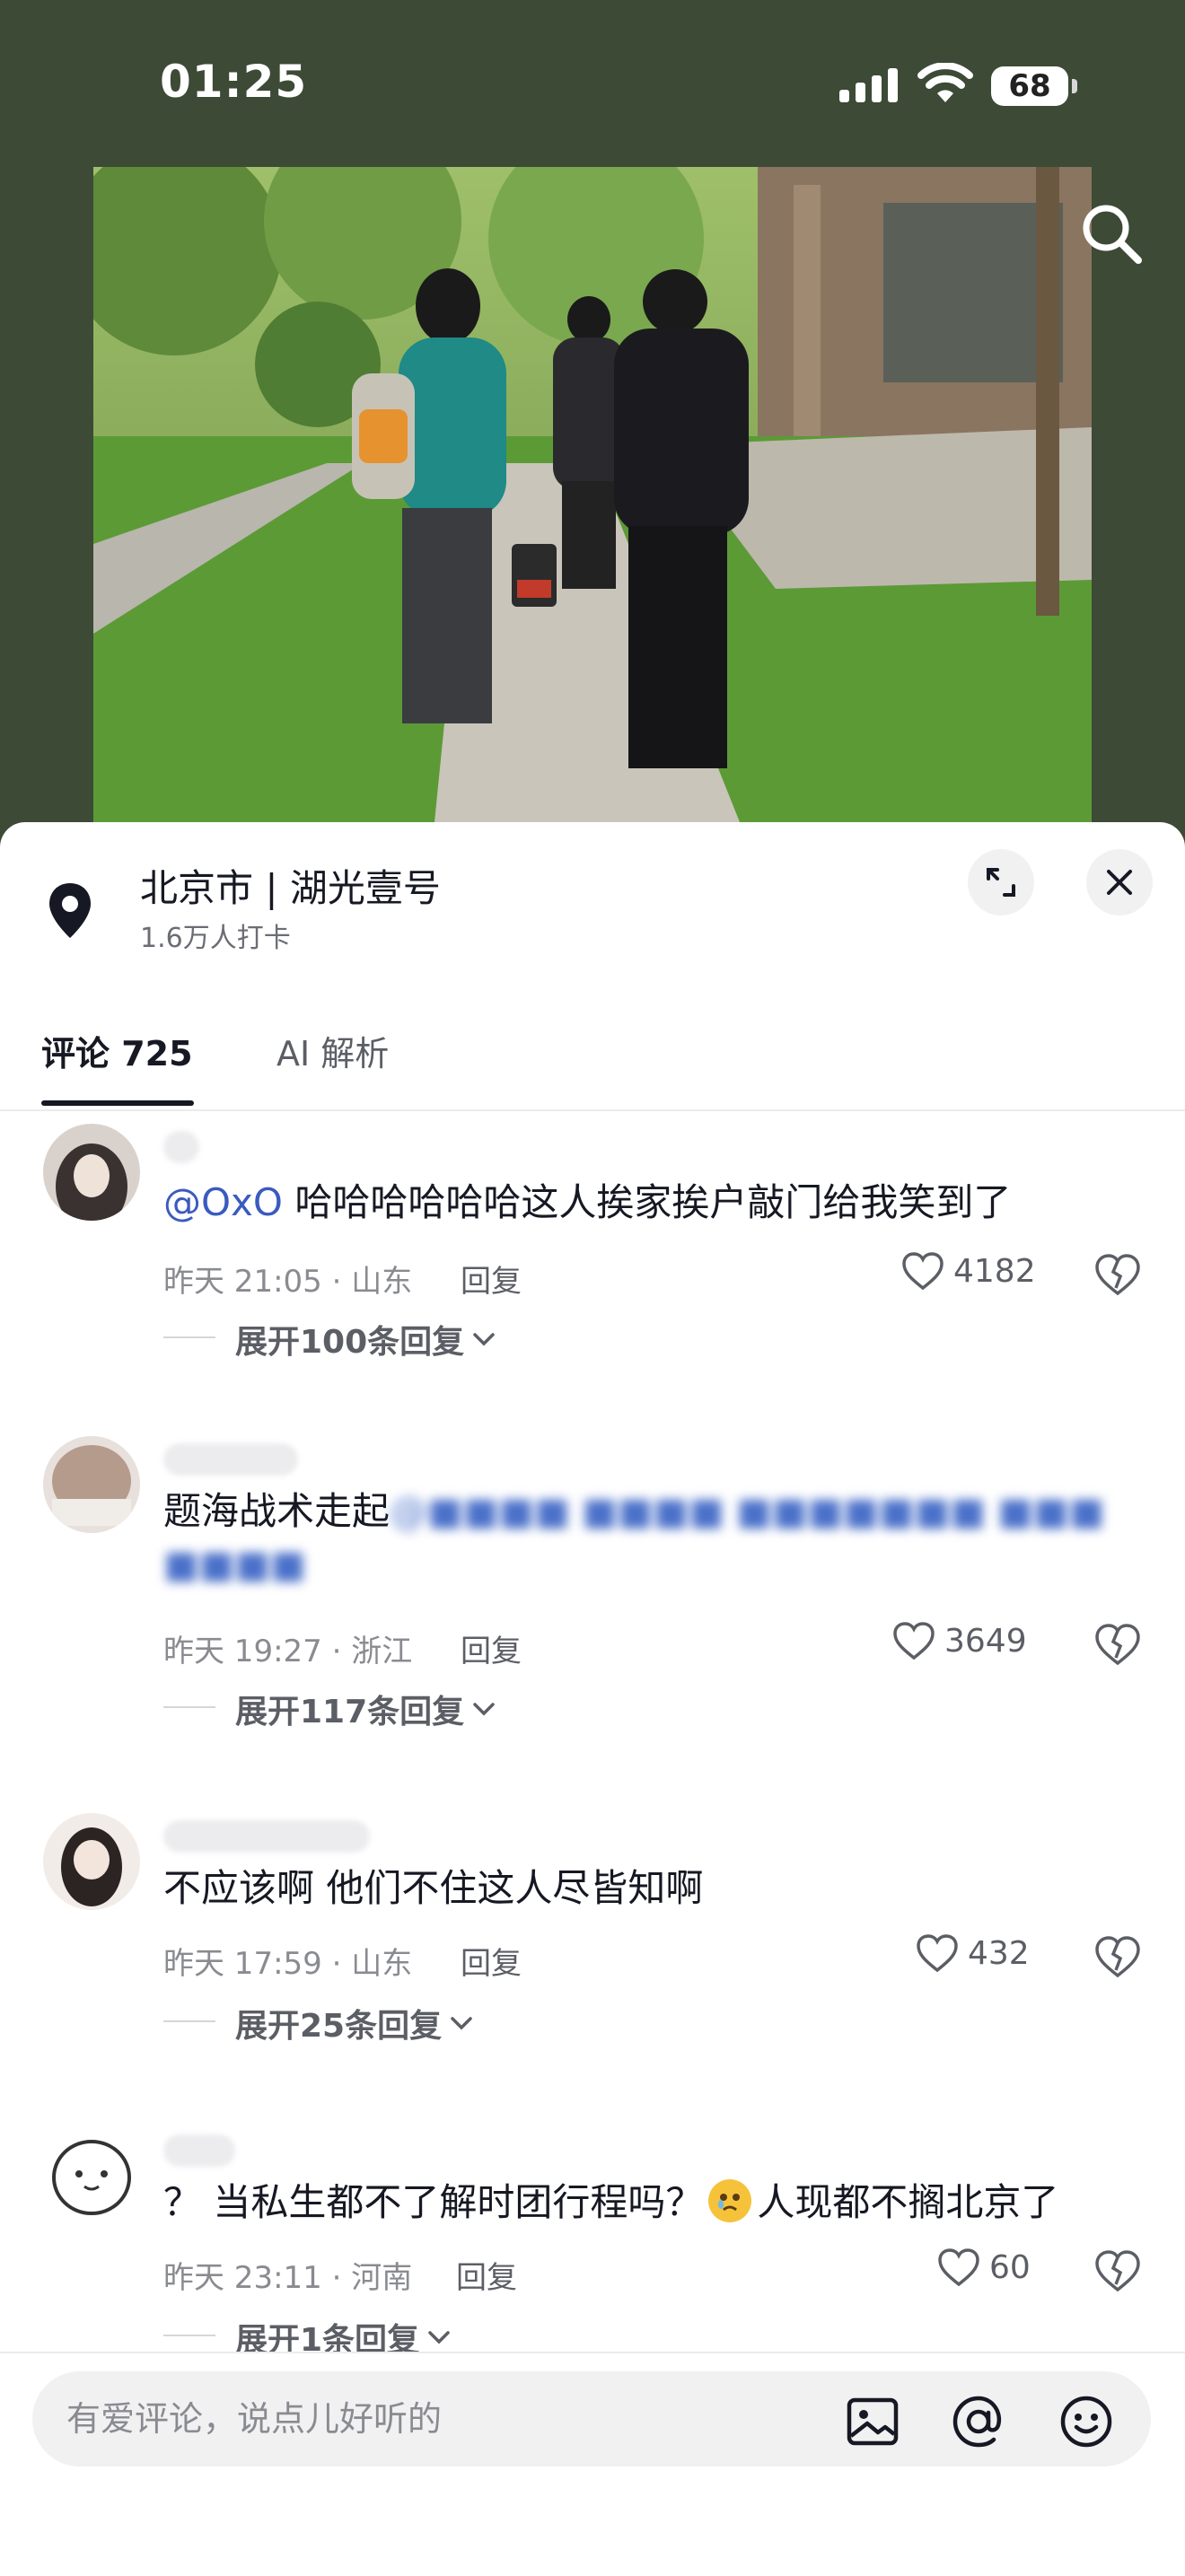  What do you see at coordinates (288, 1651) in the screenshot?
I see `comment-meta: 昨天 19:27 · 浙江` at bounding box center [288, 1651].